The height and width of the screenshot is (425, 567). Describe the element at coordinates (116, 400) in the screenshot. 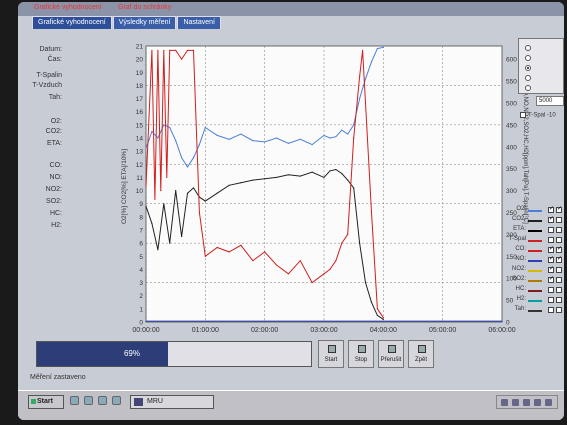

I see `quicklaunch-app-icon` at that location.